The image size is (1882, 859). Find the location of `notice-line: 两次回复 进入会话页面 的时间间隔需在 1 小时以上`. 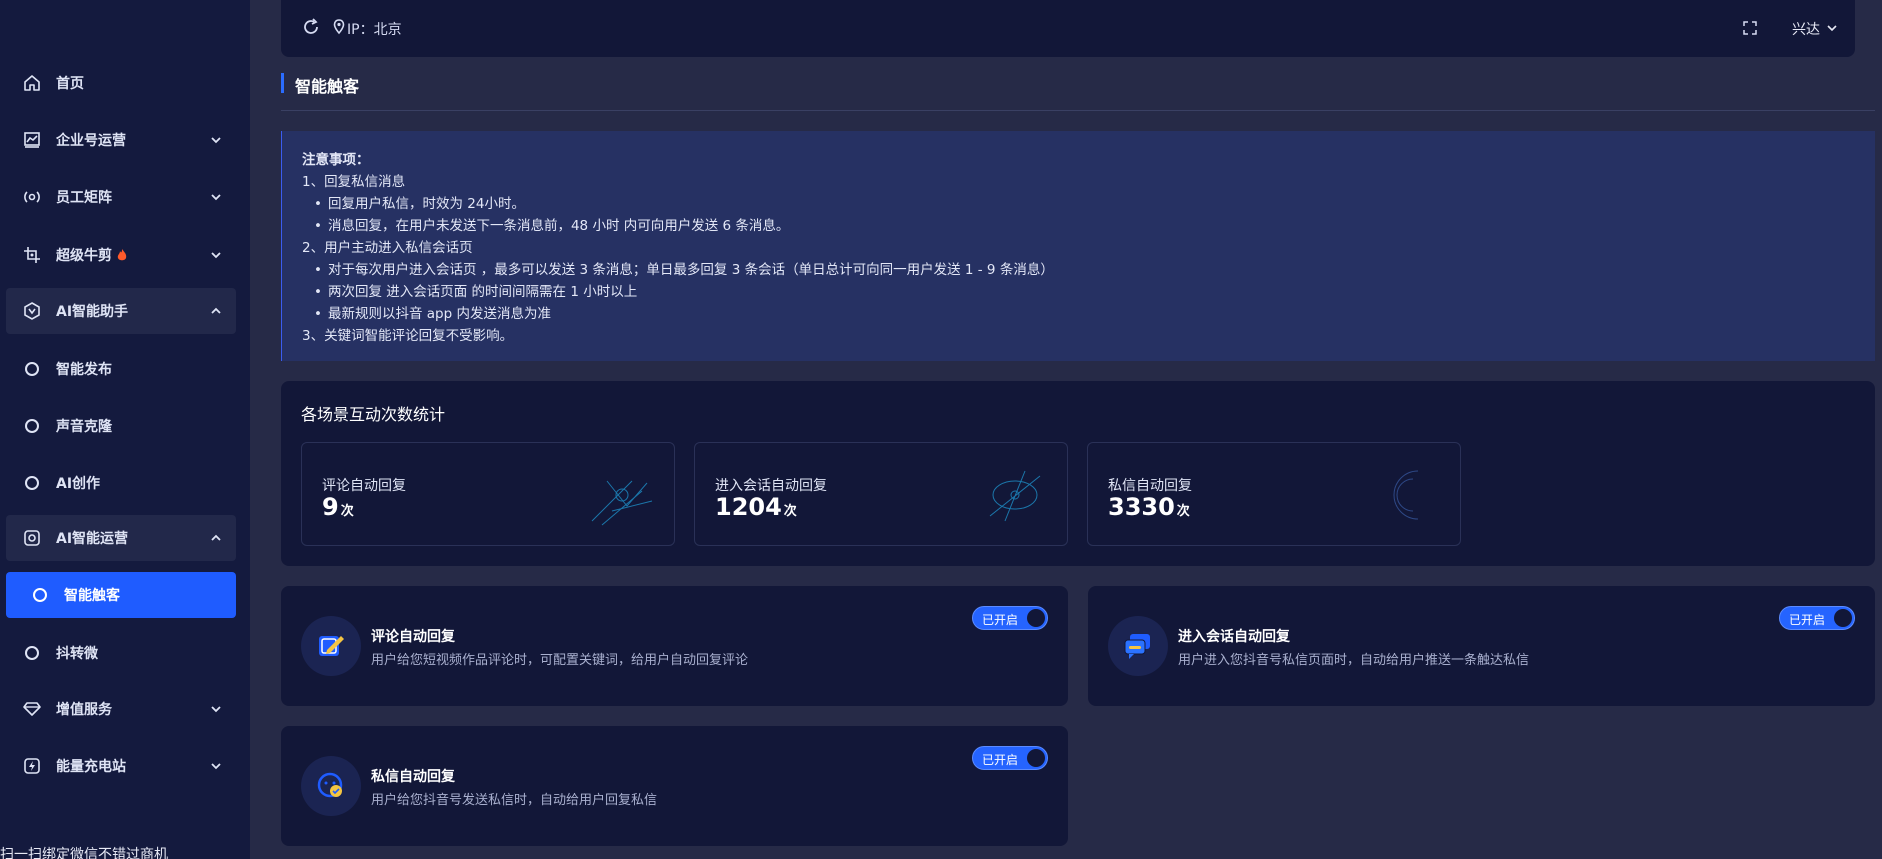

notice-line: 两次回复 进入会话页面 的时间间隔需在 1 小时以上 is located at coordinates (1088, 292).